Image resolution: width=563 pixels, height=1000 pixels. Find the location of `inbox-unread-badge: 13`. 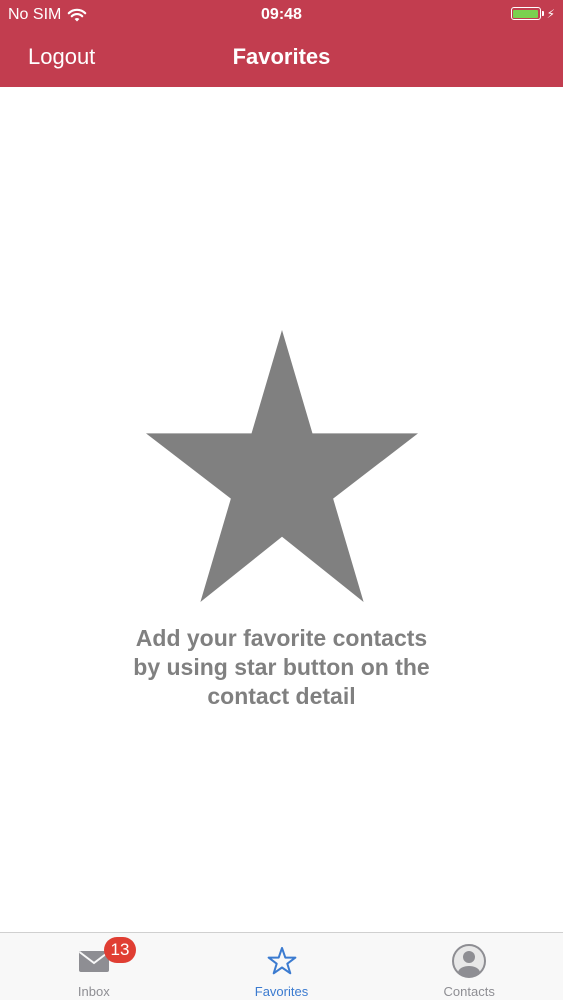

inbox-unread-badge: 13 is located at coordinates (120, 950).